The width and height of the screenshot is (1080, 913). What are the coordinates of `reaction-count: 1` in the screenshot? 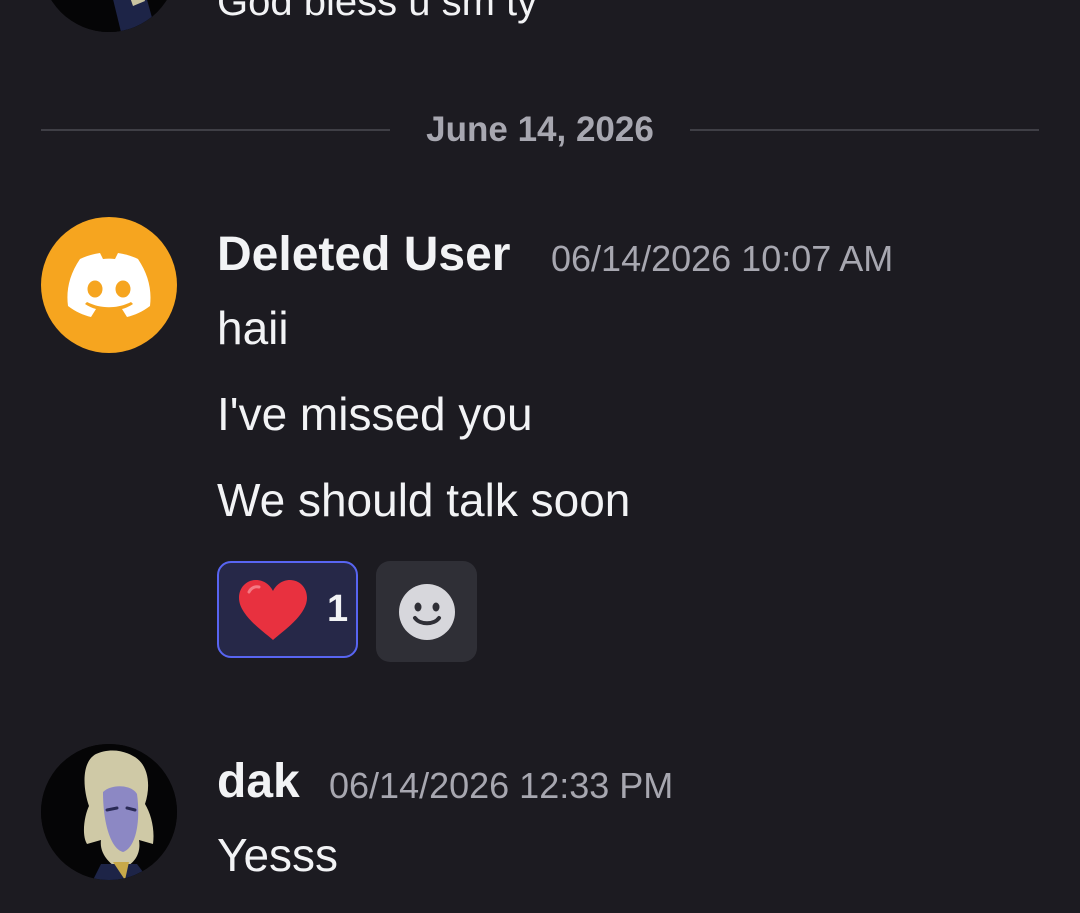 It's located at (338, 609).